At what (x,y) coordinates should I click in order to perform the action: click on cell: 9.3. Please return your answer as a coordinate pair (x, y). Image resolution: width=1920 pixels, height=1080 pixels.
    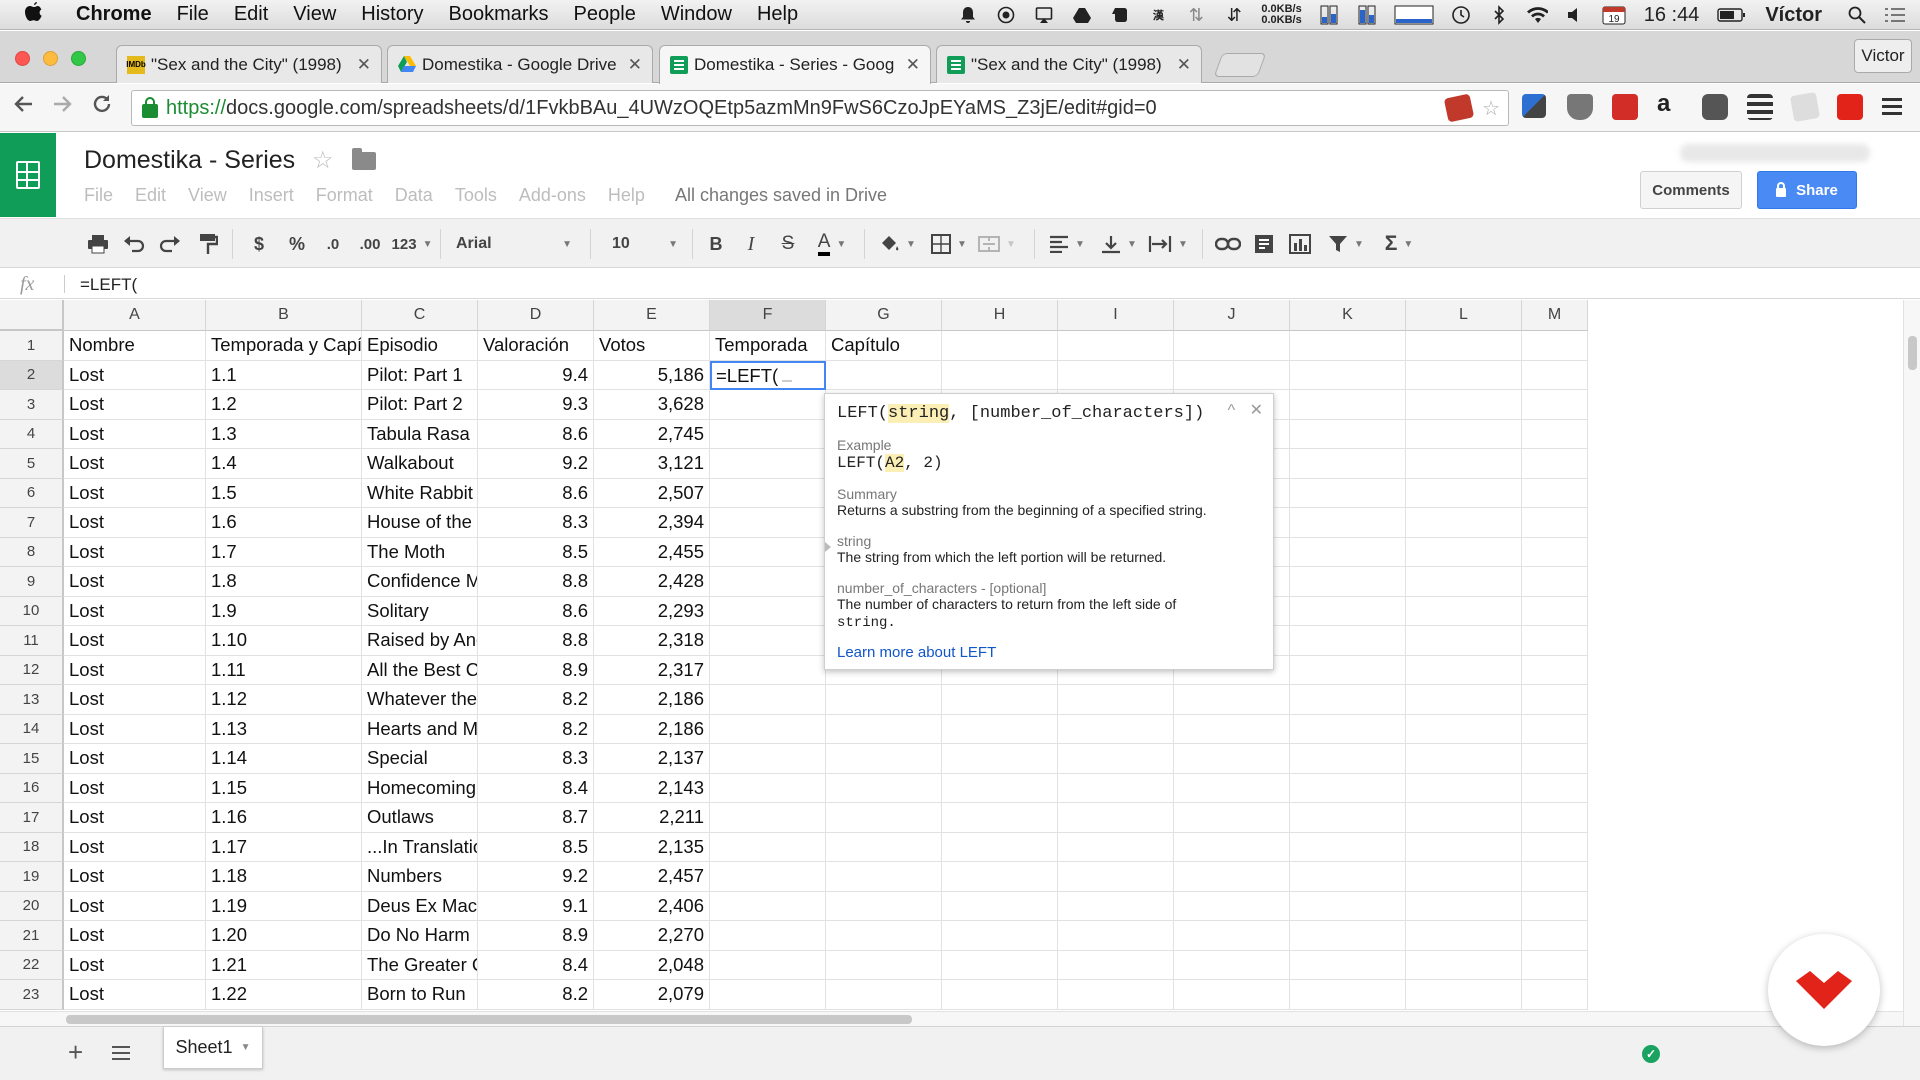
    Looking at the image, I should click on (536, 405).